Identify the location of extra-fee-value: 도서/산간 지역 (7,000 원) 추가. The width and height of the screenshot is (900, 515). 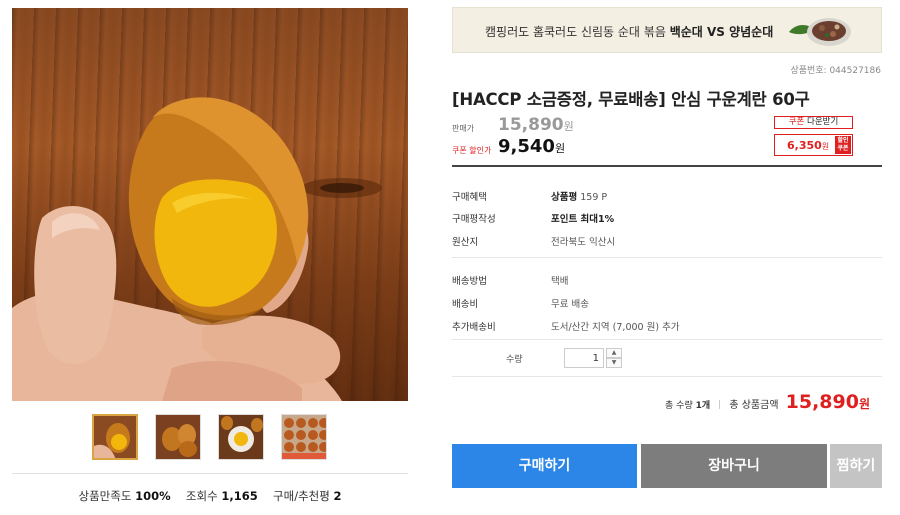
(615, 327).